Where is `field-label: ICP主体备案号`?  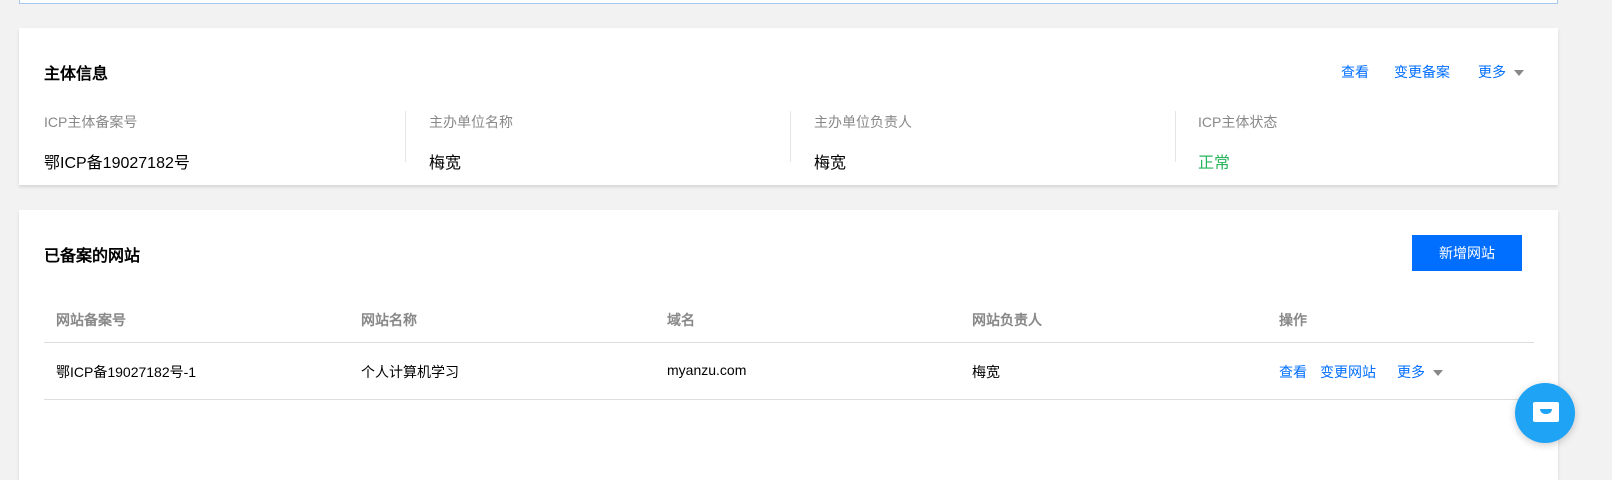
field-label: ICP主体备案号 is located at coordinates (91, 122).